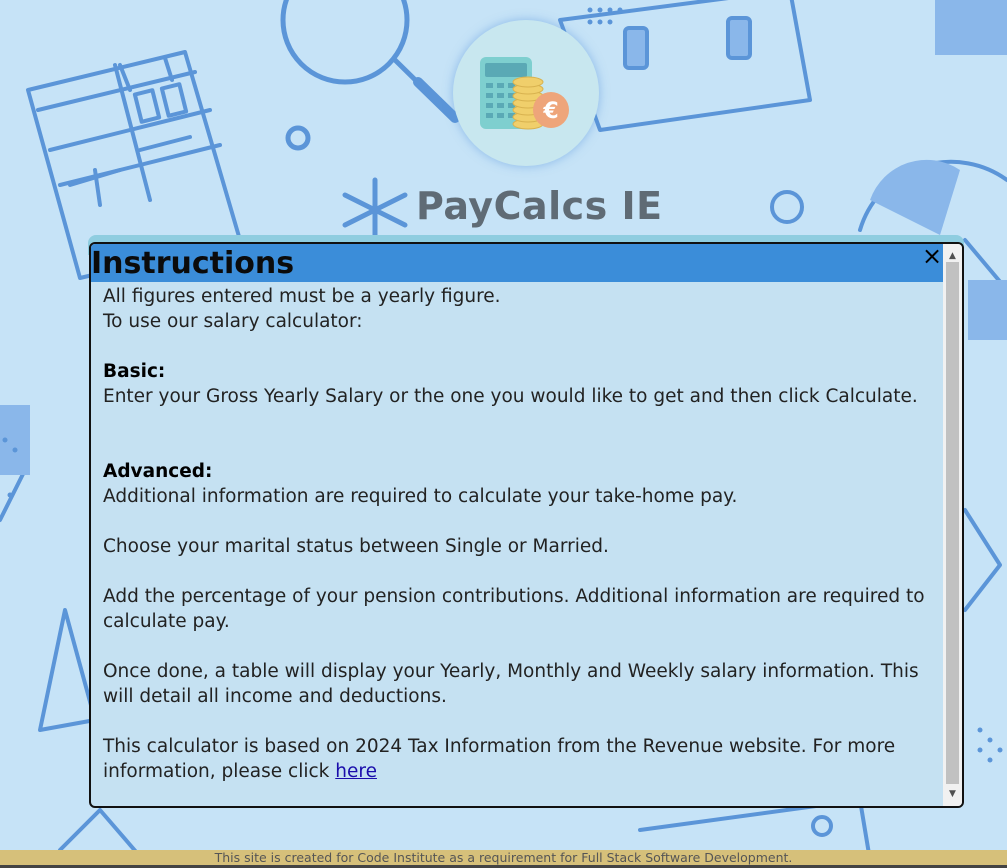 Image resolution: width=1007 pixels, height=868 pixels. I want to click on magnifier-illustration, so click(370, 75).